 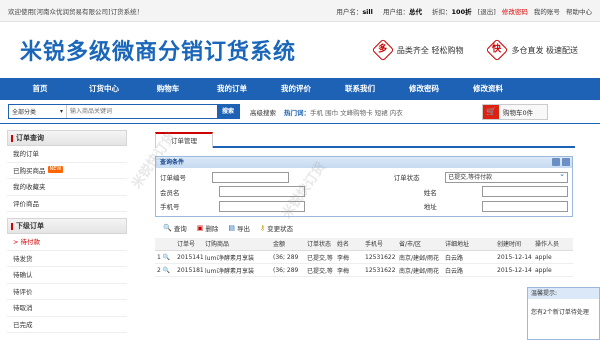 I want to click on cart-button: 🛒 购物车0件, so click(x=515, y=112).